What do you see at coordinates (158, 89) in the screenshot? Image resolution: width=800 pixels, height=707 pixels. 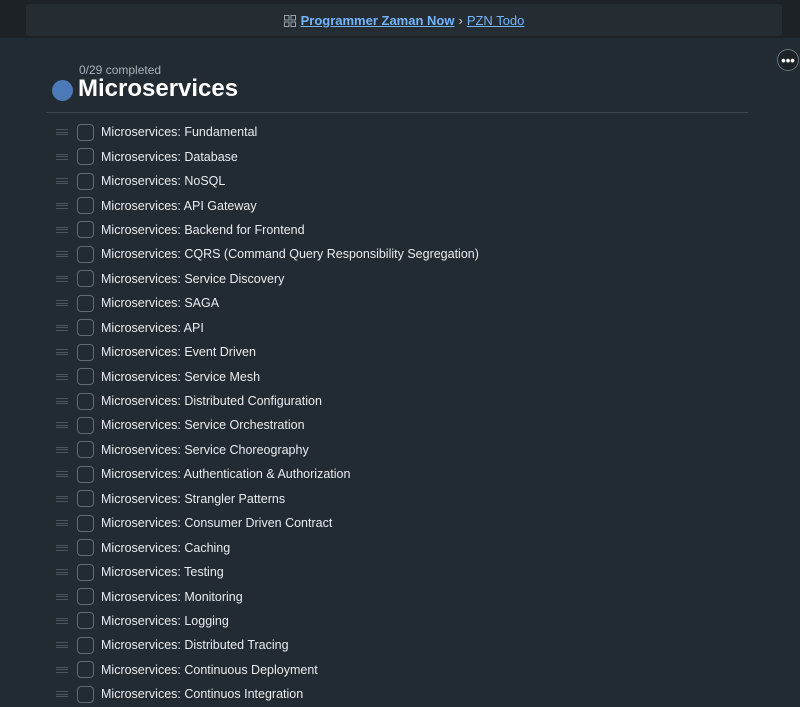 I see `page-title: Microservices` at bounding box center [158, 89].